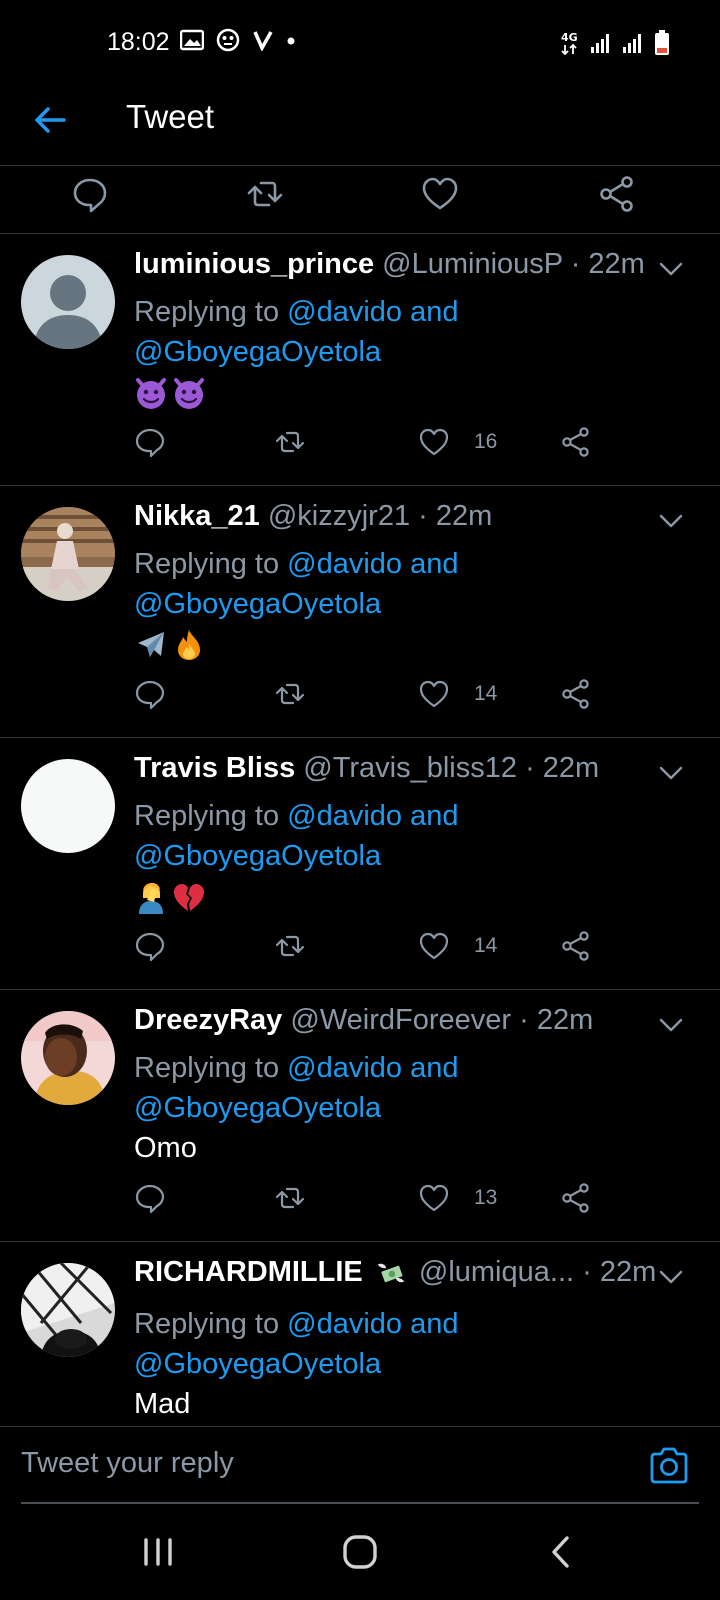  I want to click on timestamp: 22m, so click(571, 768).